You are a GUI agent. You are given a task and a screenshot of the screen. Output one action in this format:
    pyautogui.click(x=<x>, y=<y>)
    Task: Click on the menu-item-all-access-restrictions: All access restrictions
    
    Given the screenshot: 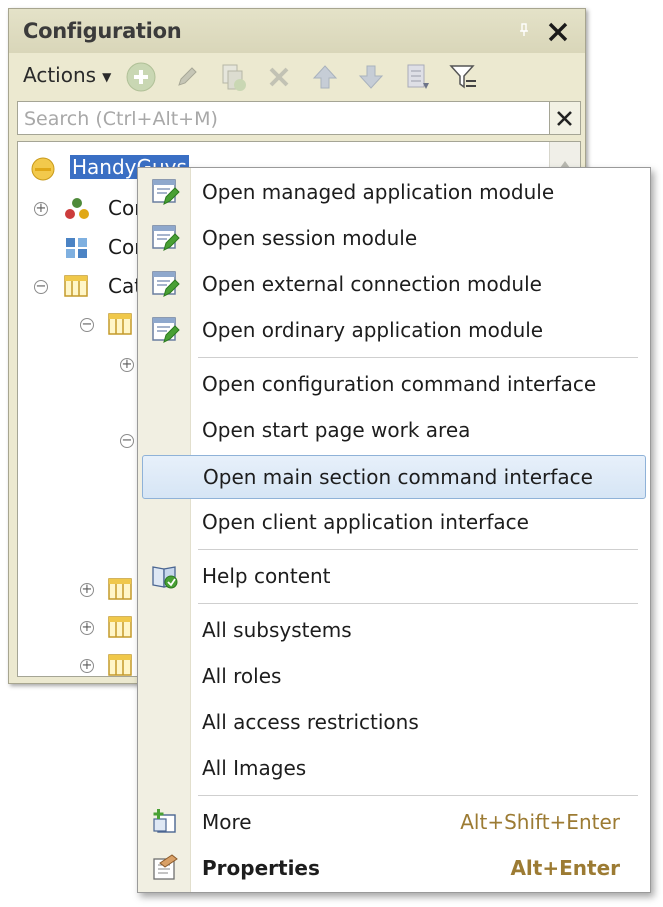 What is the action you would take?
    pyautogui.click(x=394, y=722)
    